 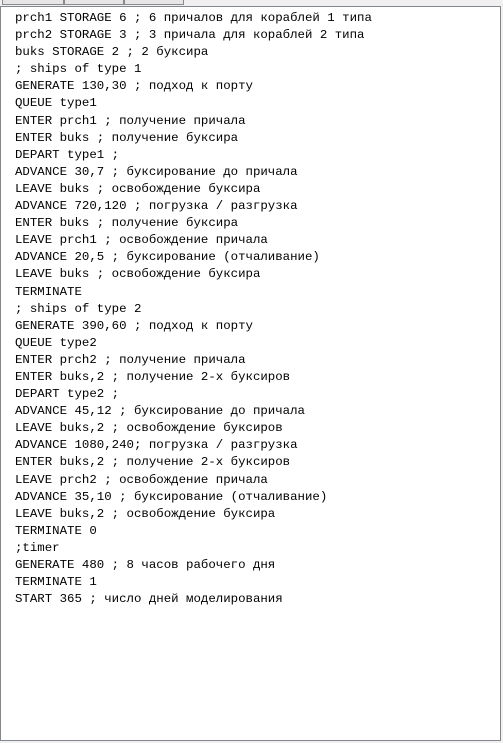 I want to click on code-line: ADVANCE 45,12 ; буксирование до причала, so click(x=160, y=411).